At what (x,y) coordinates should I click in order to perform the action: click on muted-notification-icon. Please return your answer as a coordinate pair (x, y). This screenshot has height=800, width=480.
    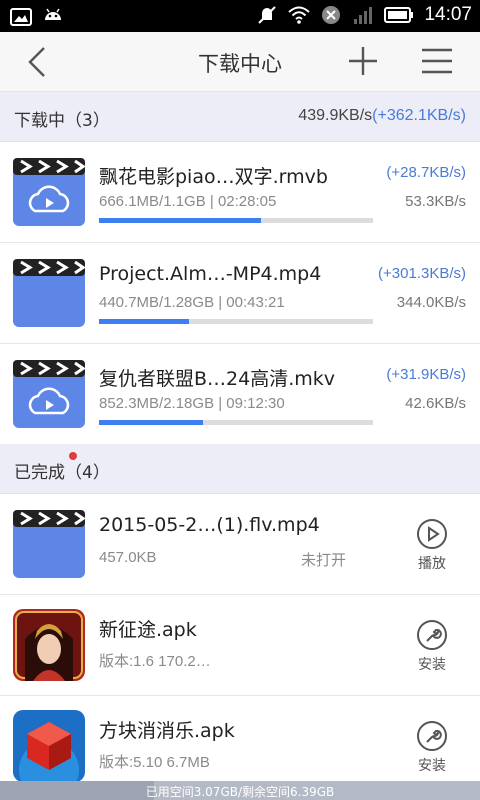
    Looking at the image, I should click on (267, 15).